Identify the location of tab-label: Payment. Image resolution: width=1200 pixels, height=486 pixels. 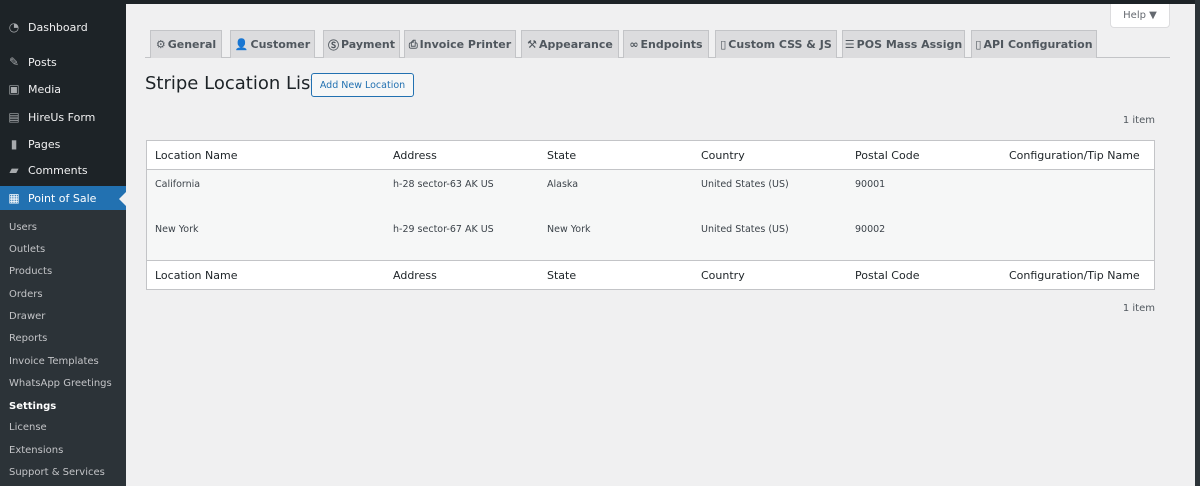
(368, 44).